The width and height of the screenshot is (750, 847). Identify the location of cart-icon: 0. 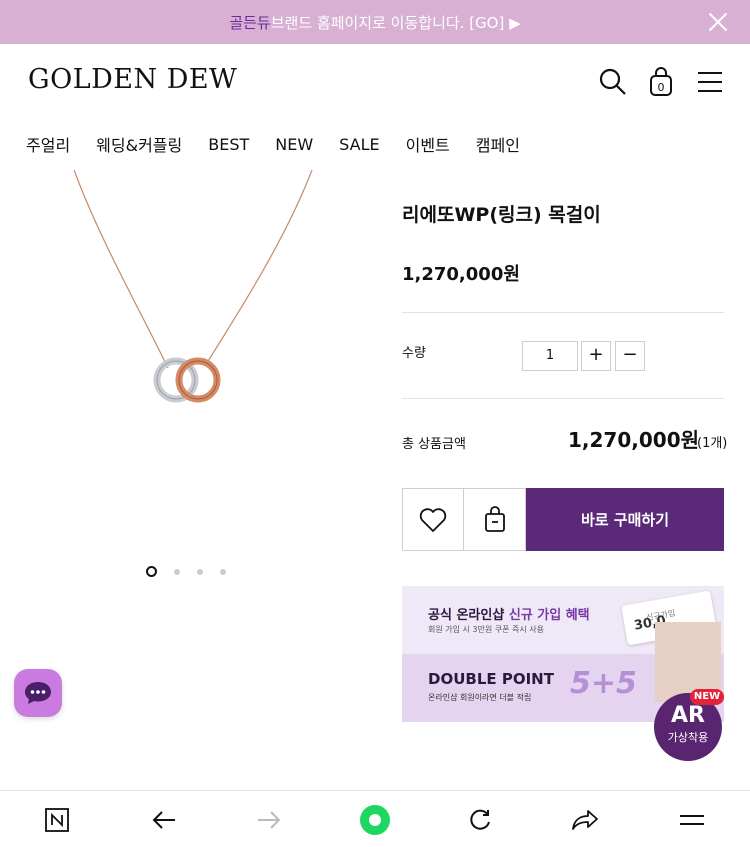
(661, 82).